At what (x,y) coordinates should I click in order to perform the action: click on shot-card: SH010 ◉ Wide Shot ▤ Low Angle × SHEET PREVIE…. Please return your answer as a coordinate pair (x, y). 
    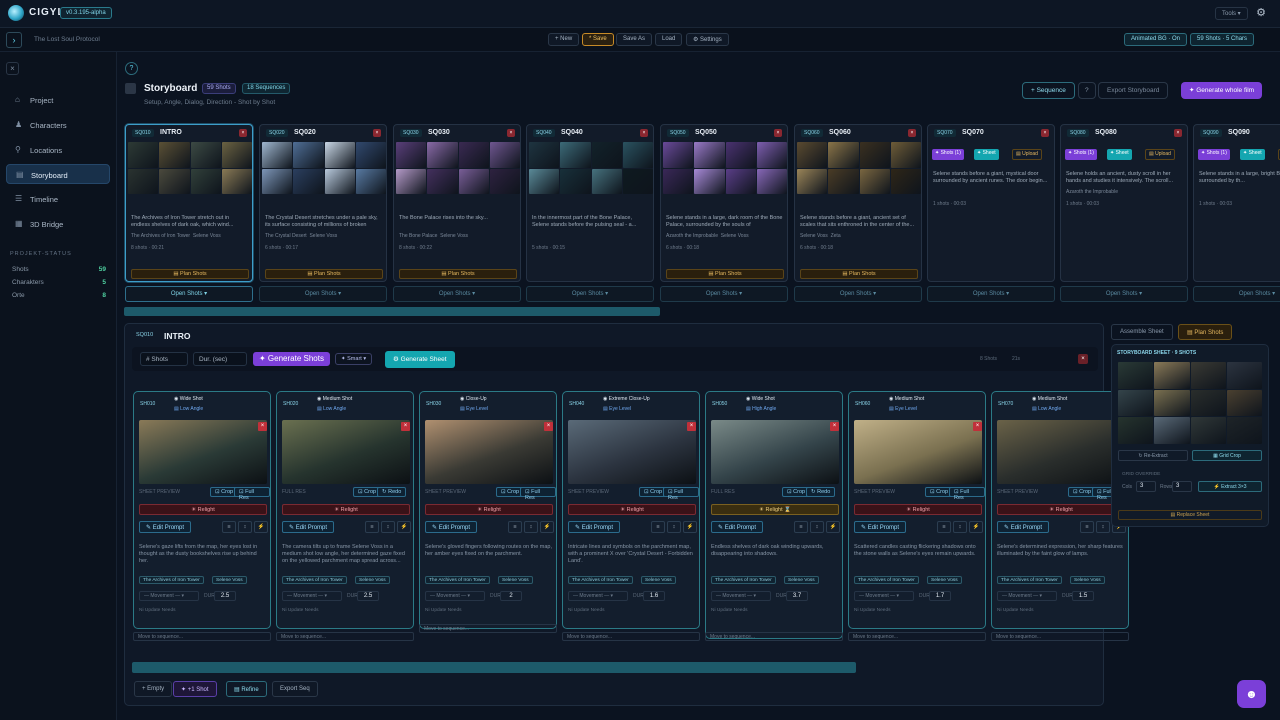
    Looking at the image, I should click on (202, 510).